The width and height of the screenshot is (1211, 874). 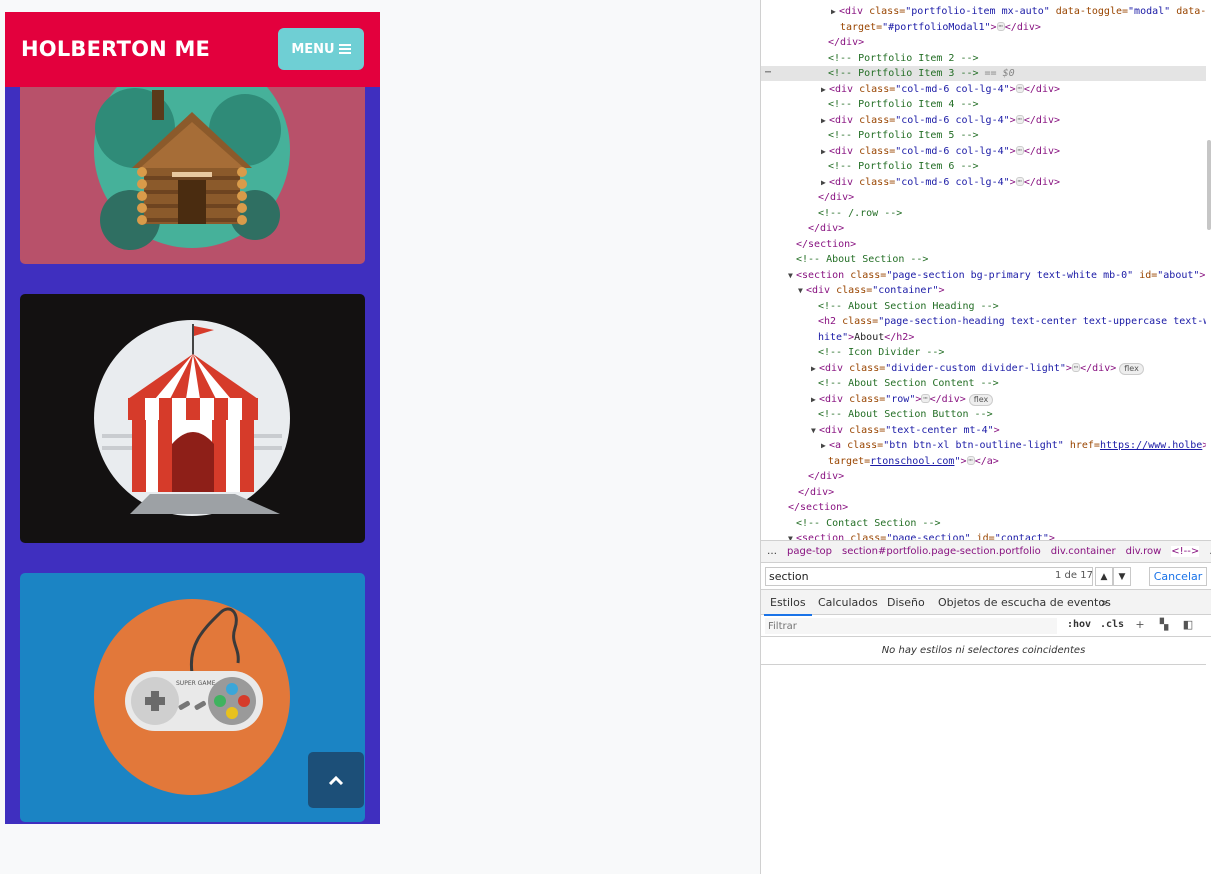 What do you see at coordinates (1112, 624) in the screenshot?
I see `class-toggle: .cls` at bounding box center [1112, 624].